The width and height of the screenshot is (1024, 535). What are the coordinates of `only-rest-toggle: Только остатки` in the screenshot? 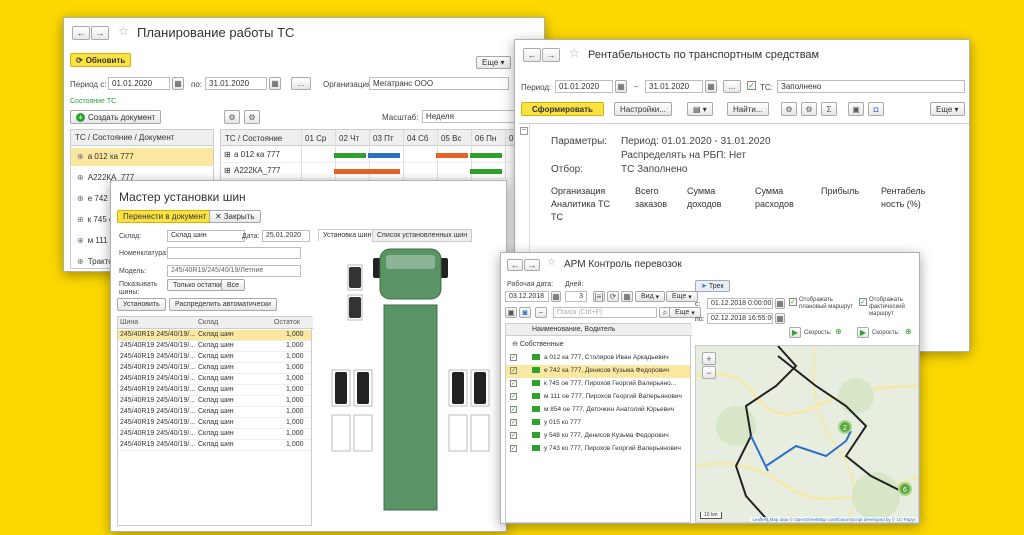 It's located at (197, 285).